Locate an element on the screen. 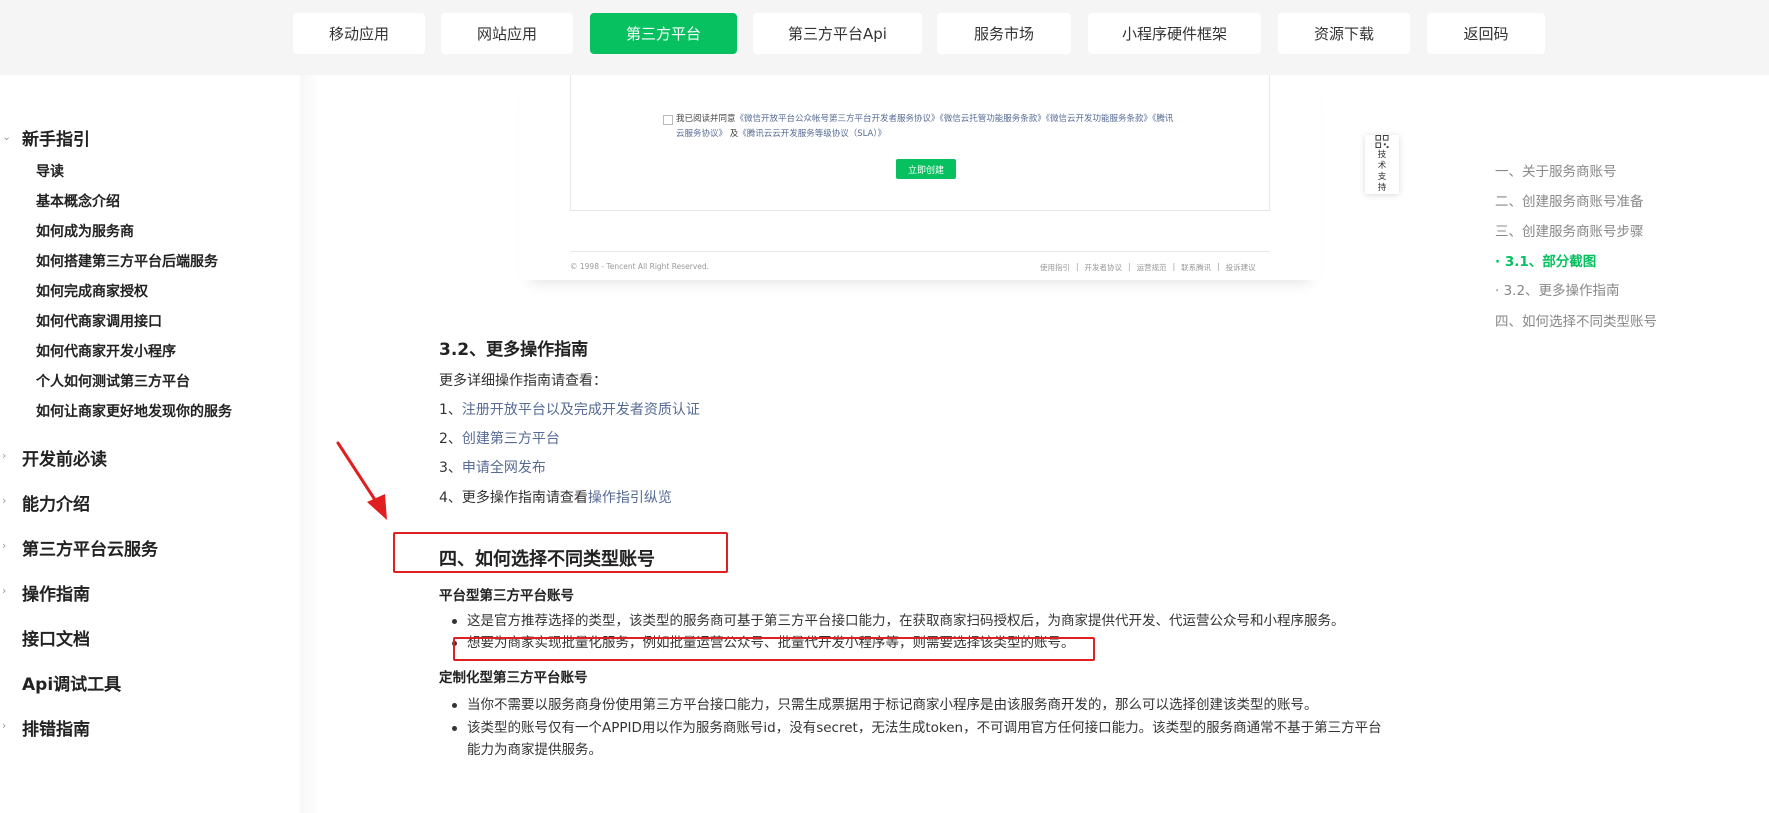  list-index: 2、 is located at coordinates (450, 439).